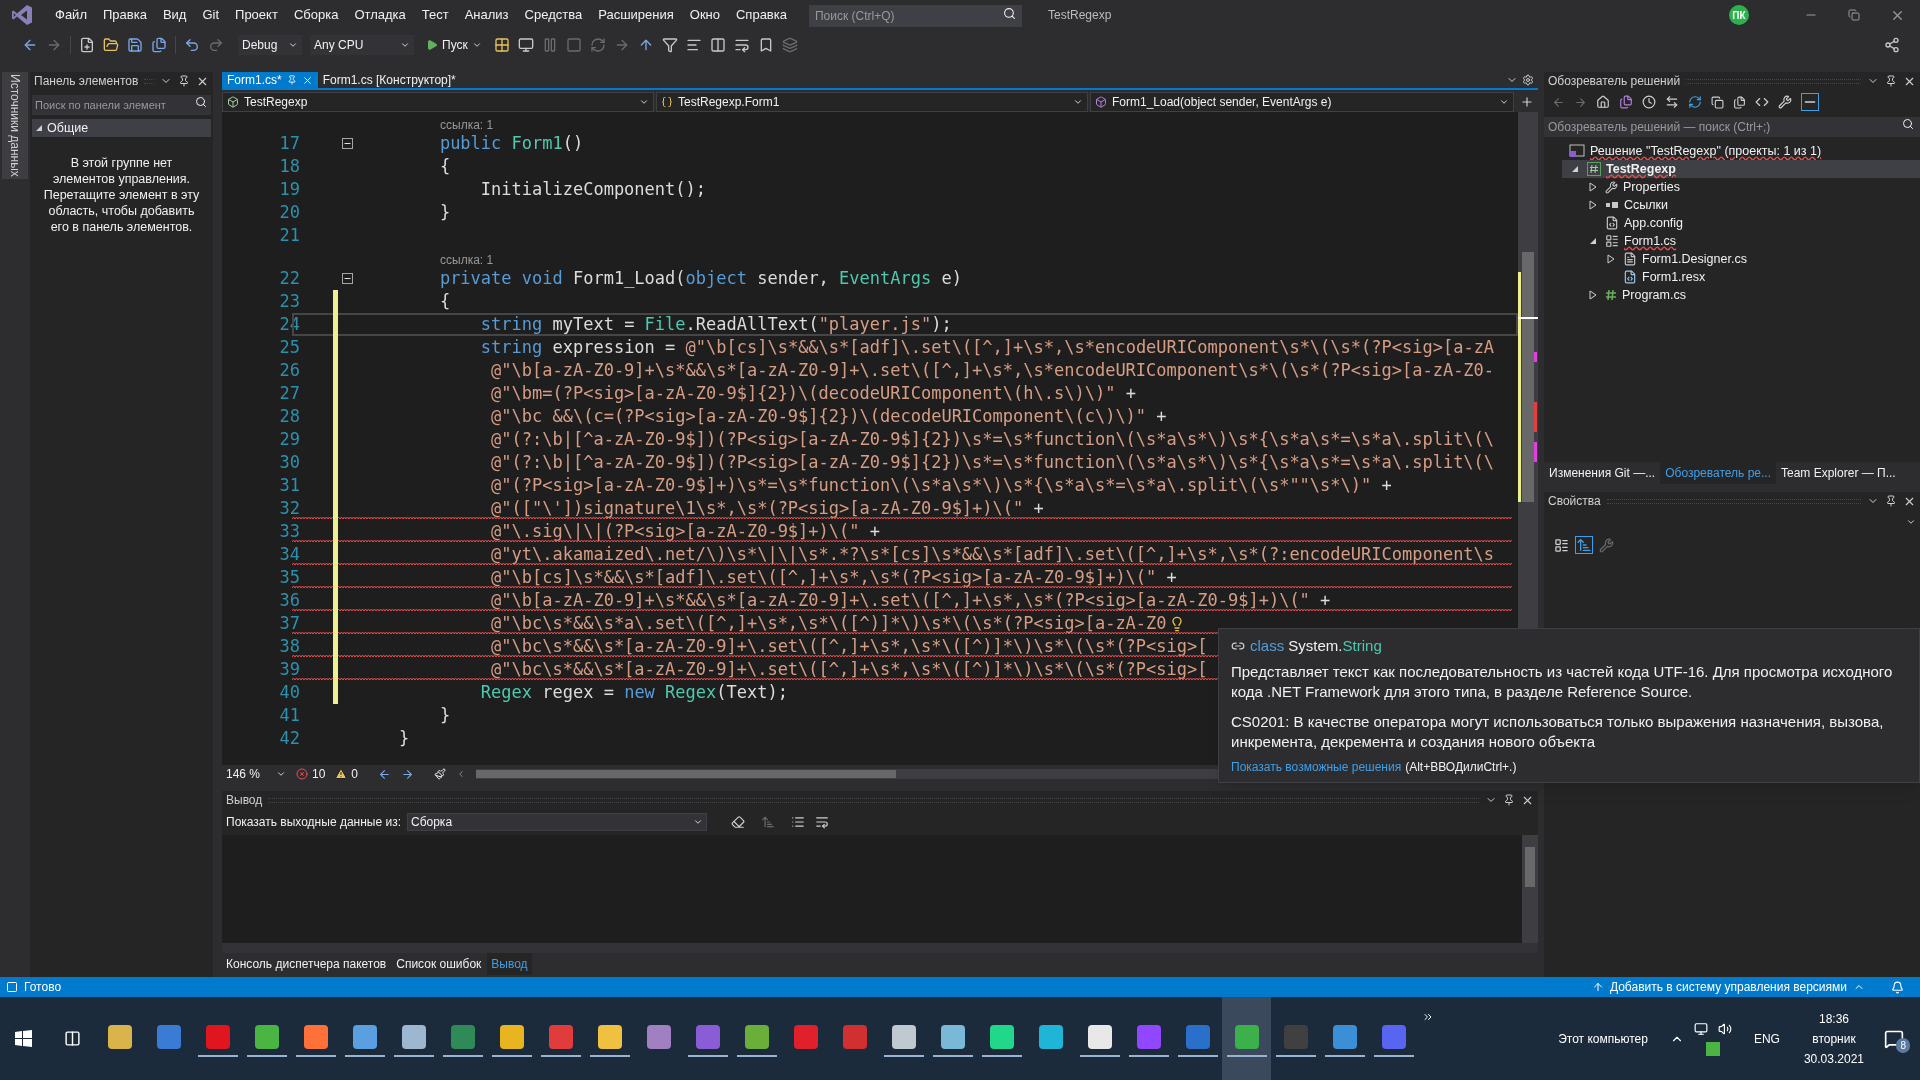 This screenshot has height=1080, width=1920. Describe the element at coordinates (593, 189) in the screenshot. I see `code-line: InitializeComponent();` at that location.